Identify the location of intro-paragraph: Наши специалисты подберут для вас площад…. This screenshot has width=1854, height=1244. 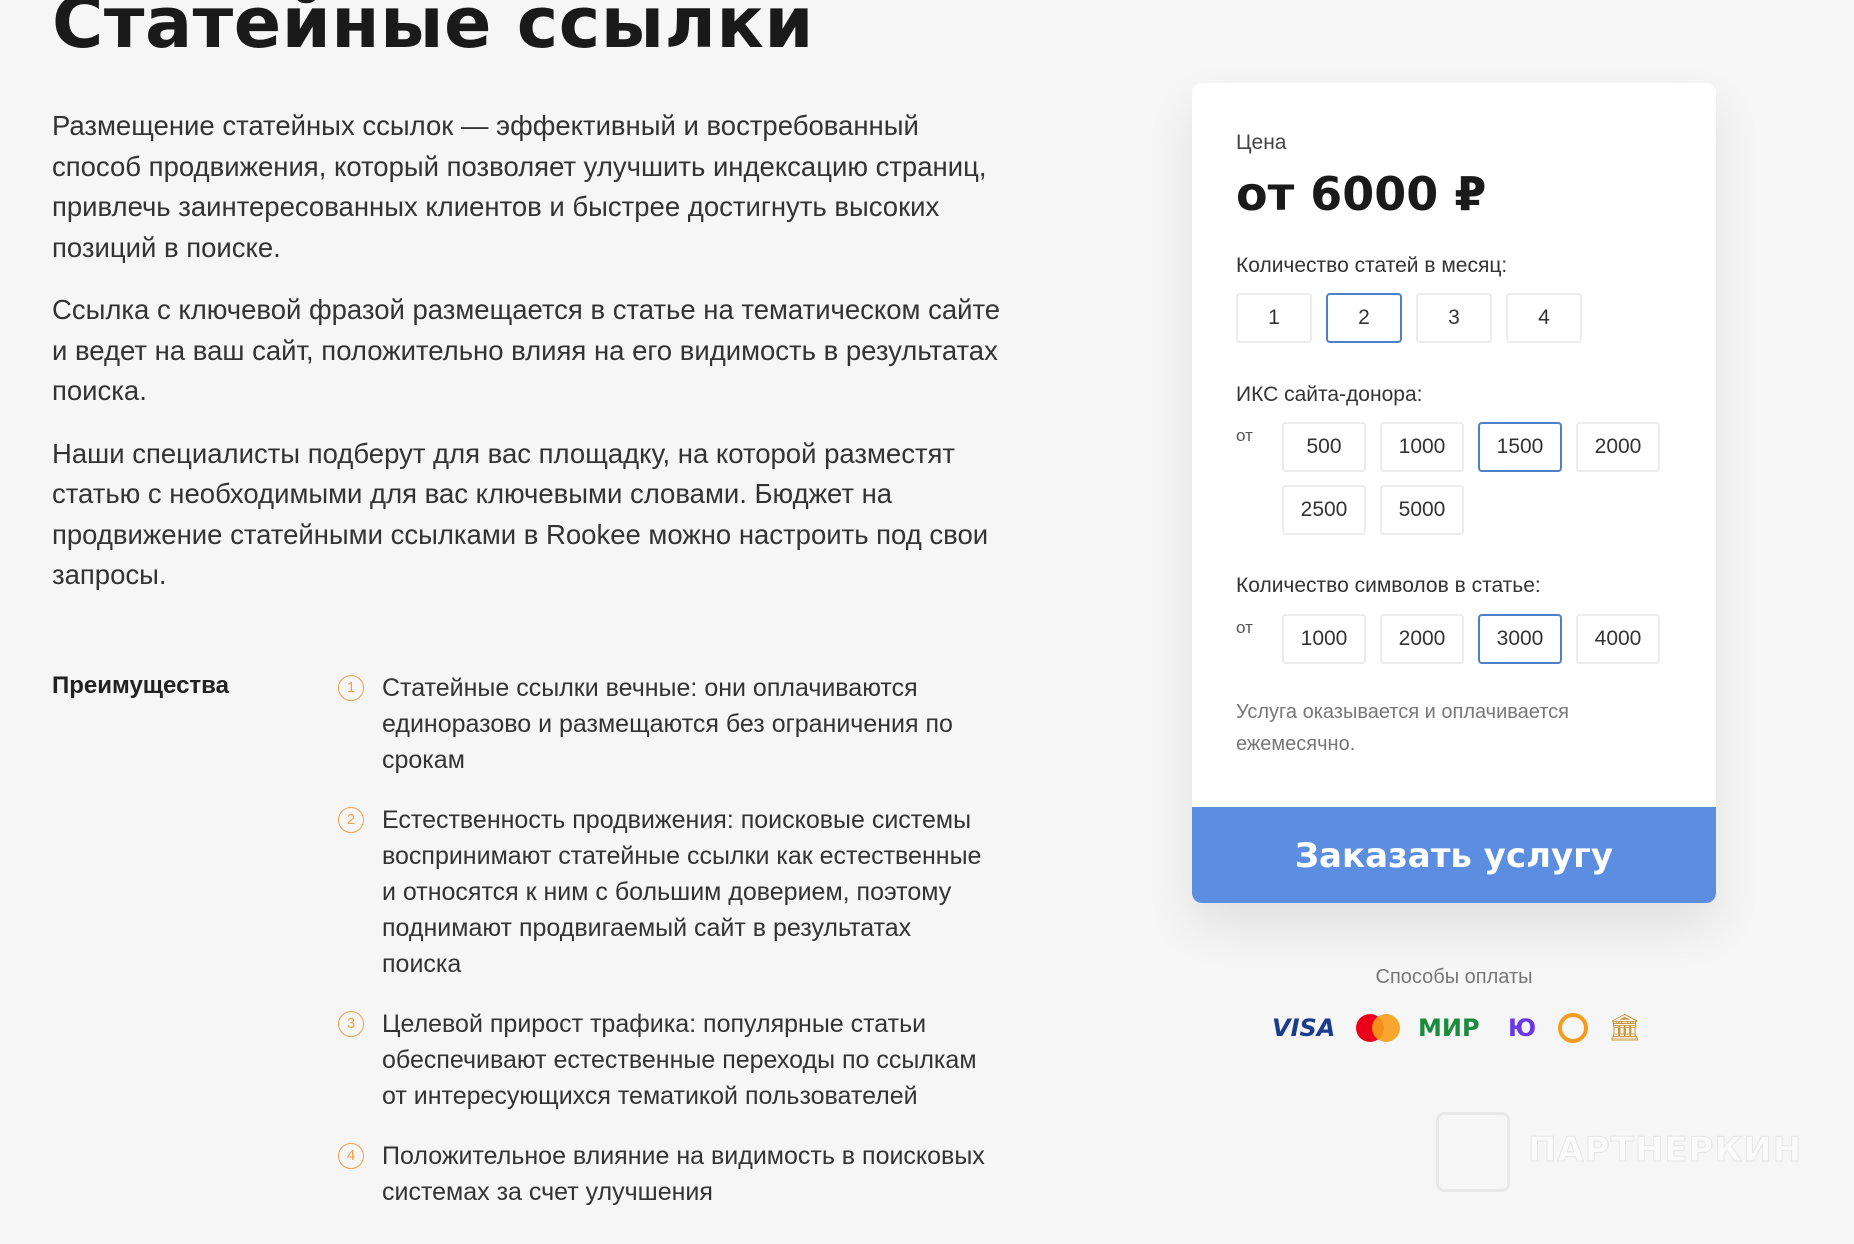
(520, 514).